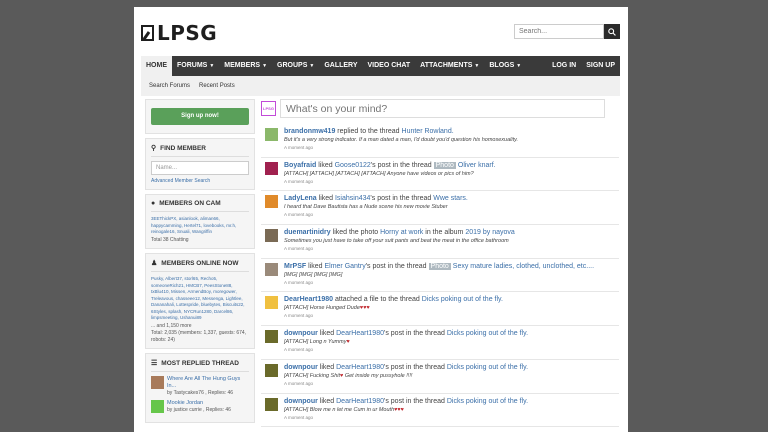  What do you see at coordinates (344, 266) in the screenshot?
I see `member-link: Elmer Gantry` at bounding box center [344, 266].